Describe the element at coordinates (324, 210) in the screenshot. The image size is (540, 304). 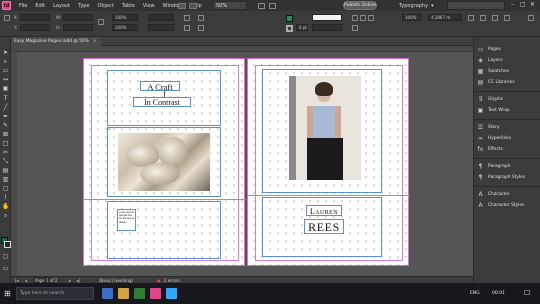
I see `name-first: Lauren` at that location.